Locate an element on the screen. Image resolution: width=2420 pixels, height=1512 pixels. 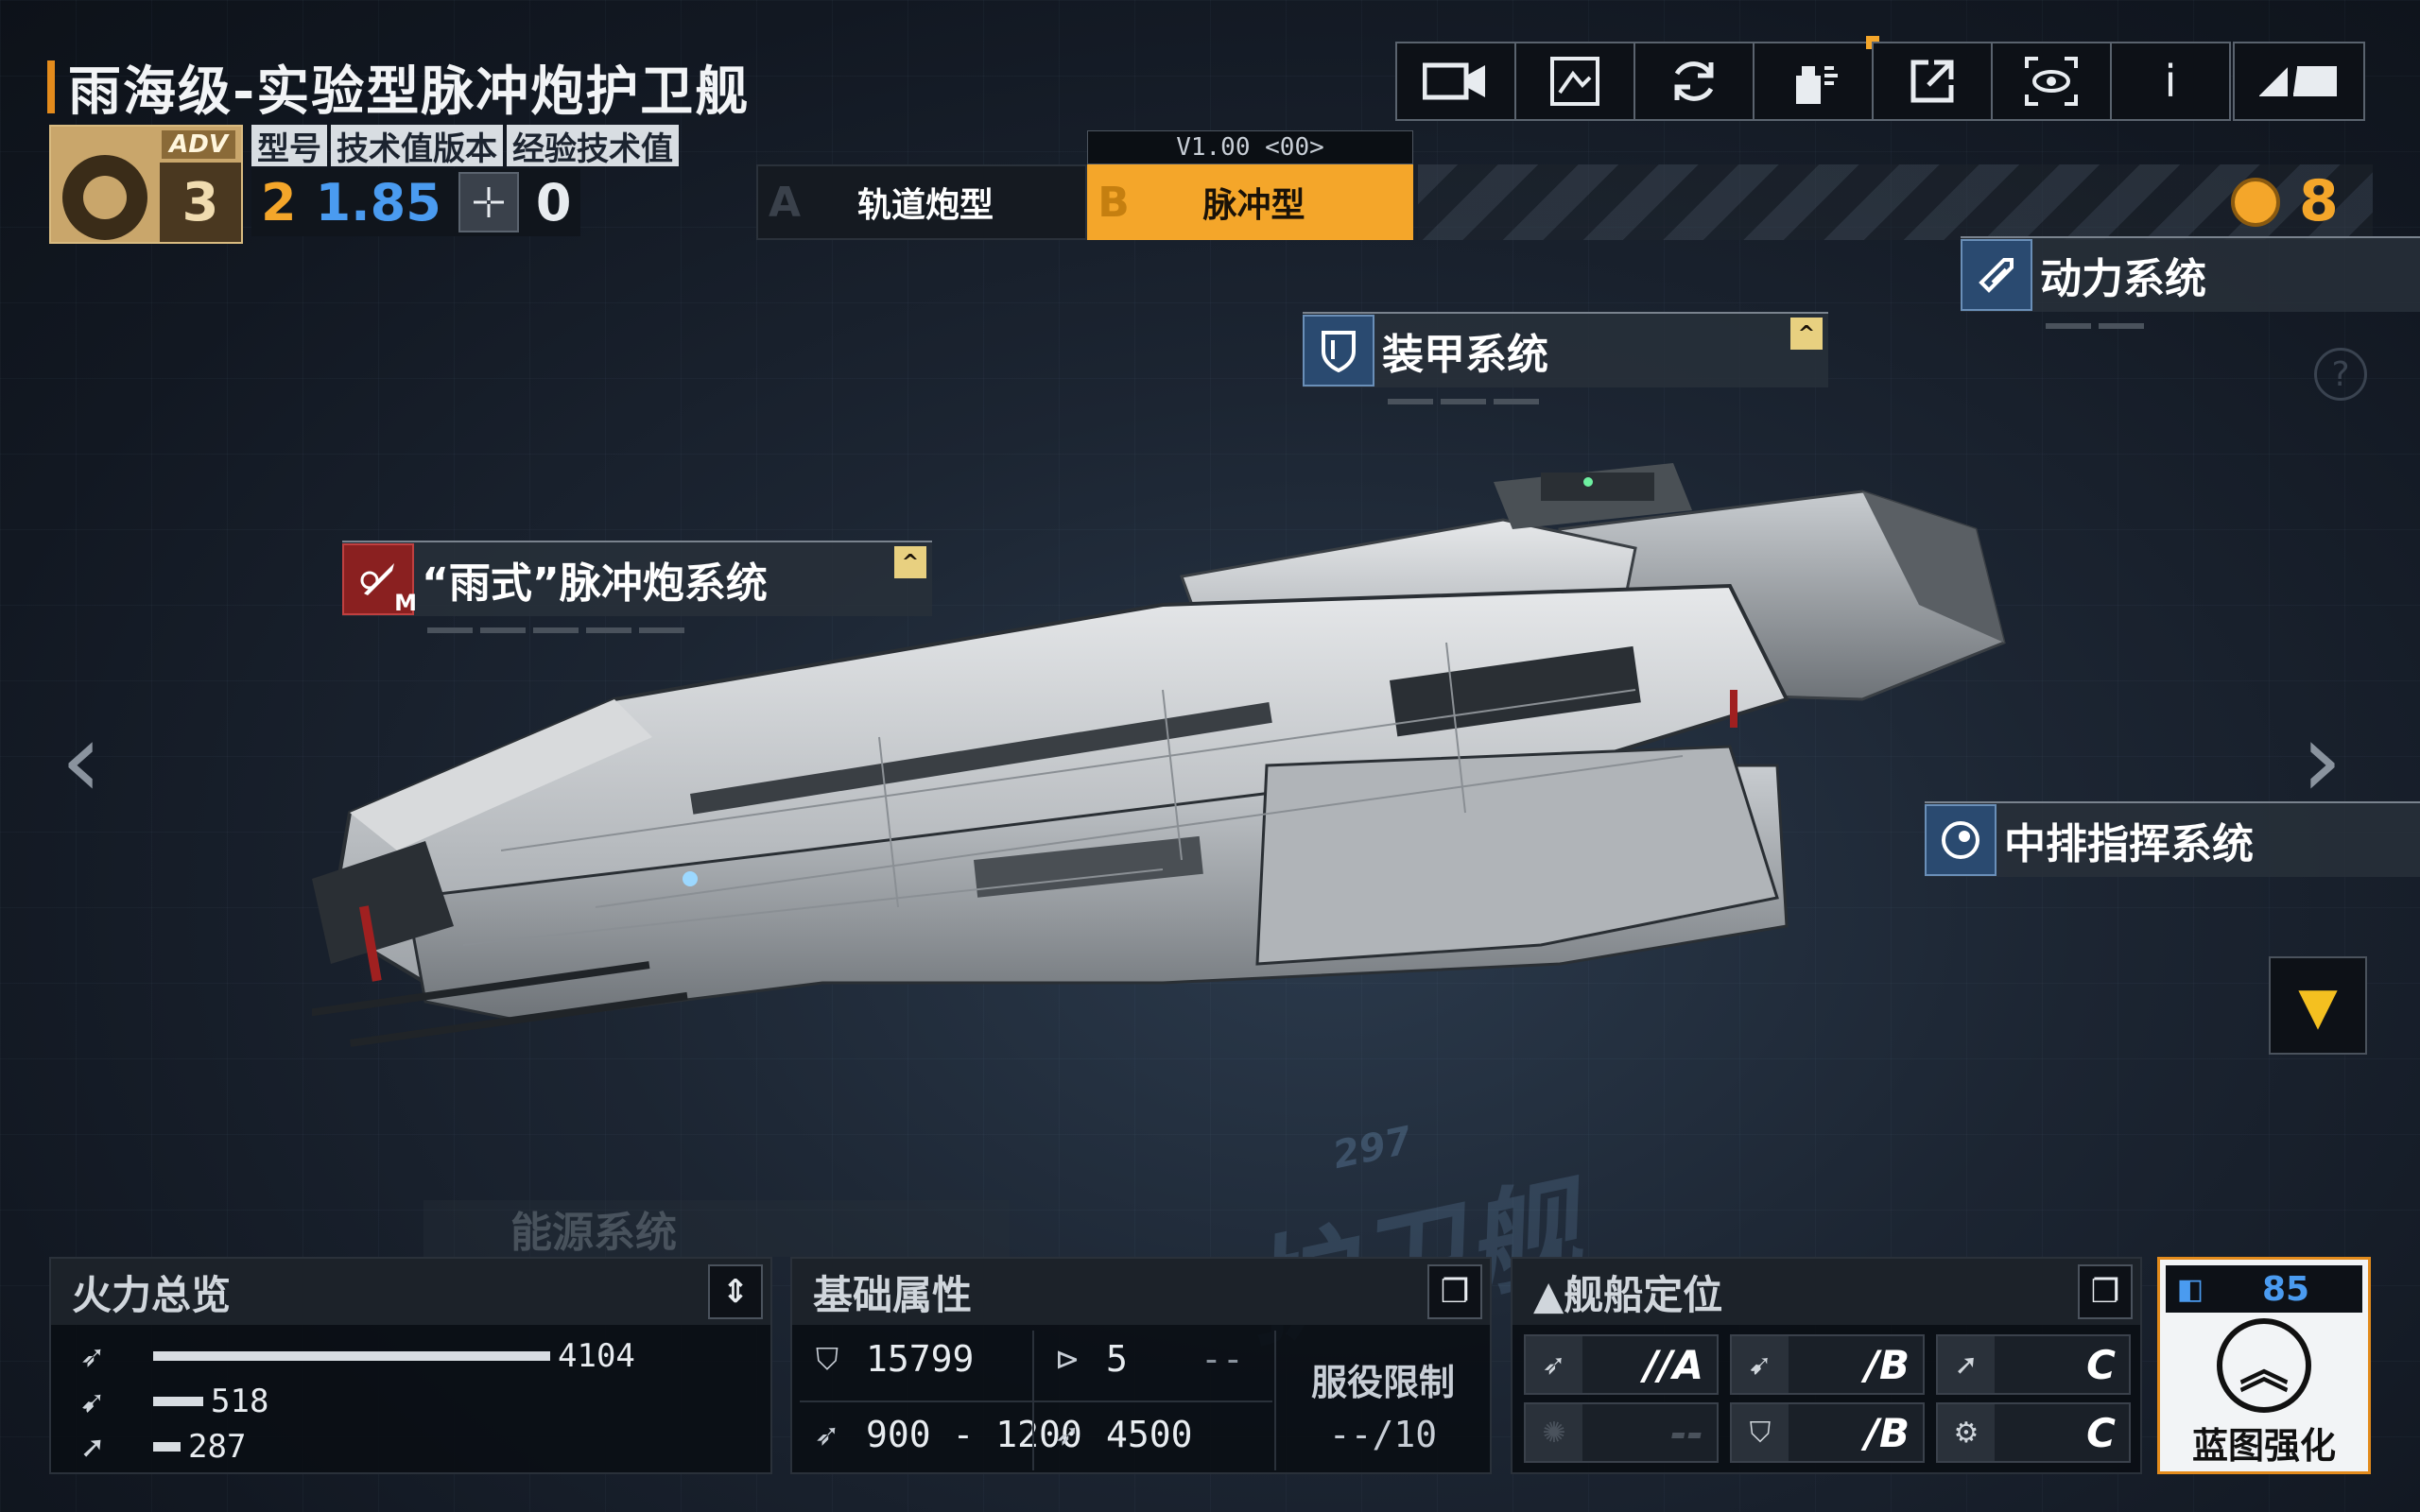
shield-icon is located at coordinates (1338, 351).